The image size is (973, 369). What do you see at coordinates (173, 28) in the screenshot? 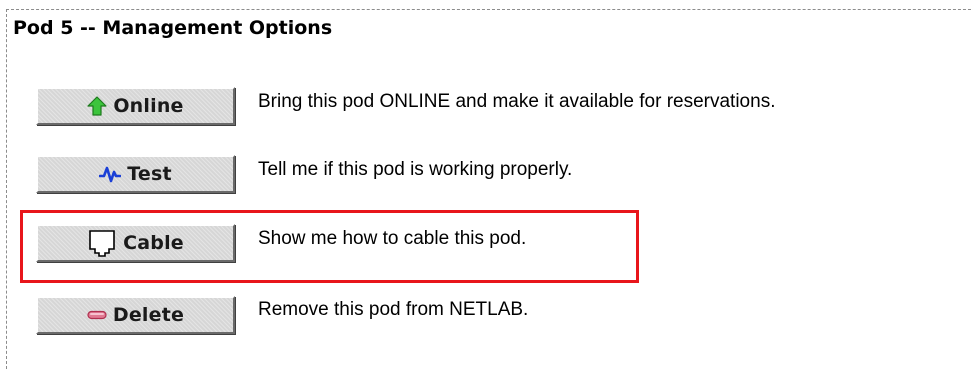
I see `page-title: Pod 5 -- Management Options` at bounding box center [173, 28].